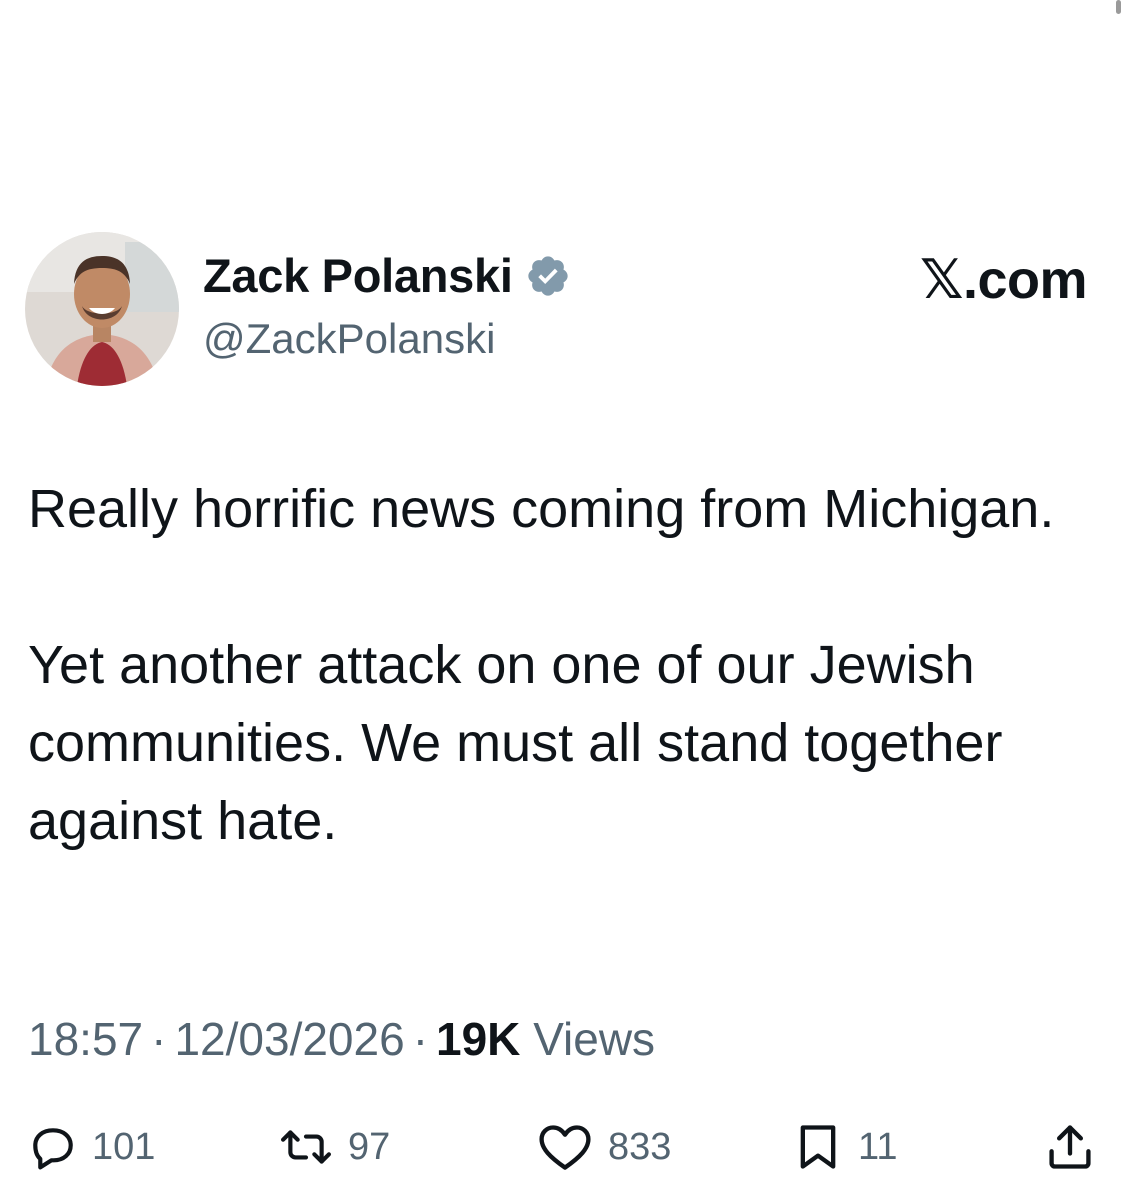 This screenshot has width=1135, height=1199. What do you see at coordinates (53, 1149) in the screenshot?
I see `reply-icon` at bounding box center [53, 1149].